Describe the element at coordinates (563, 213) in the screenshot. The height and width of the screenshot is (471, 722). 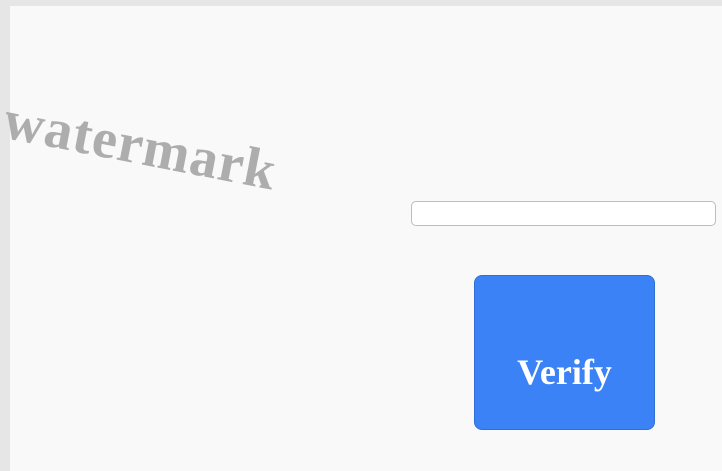
I see `verification-input` at that location.